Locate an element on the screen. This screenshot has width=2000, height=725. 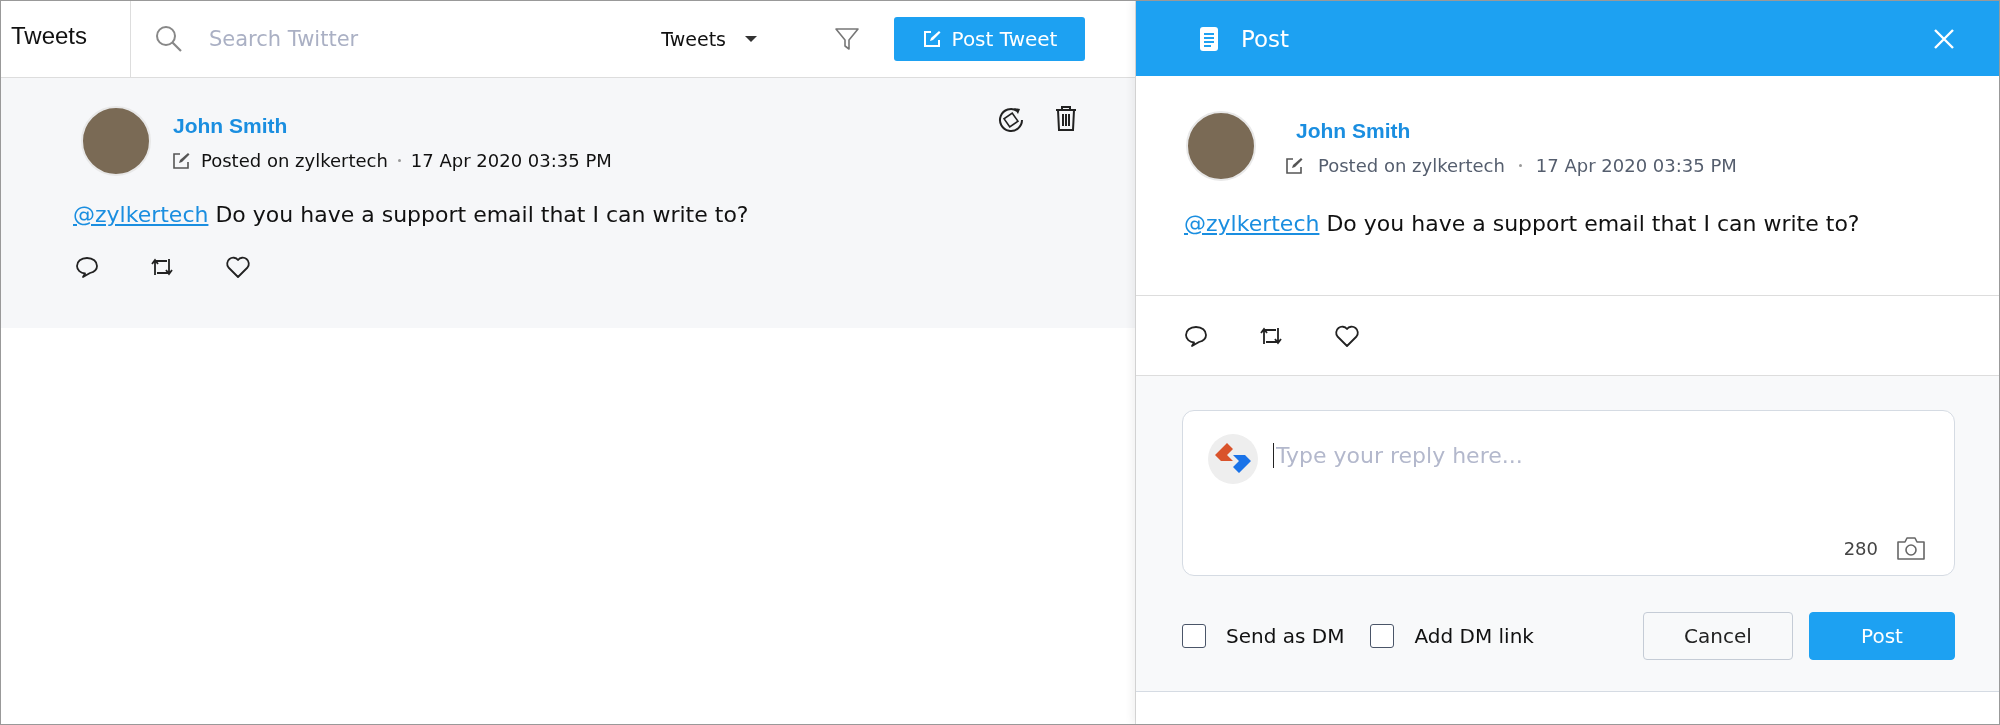
search-icon is located at coordinates (169, 39).